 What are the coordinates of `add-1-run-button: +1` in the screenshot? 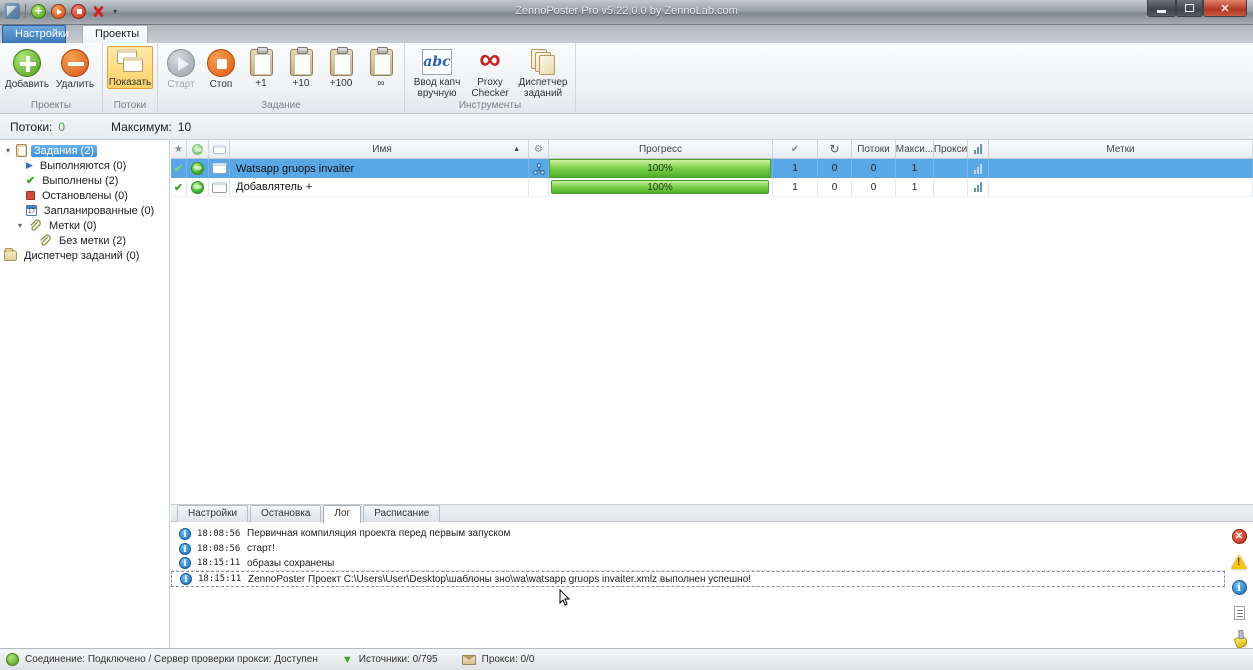 It's located at (261, 68).